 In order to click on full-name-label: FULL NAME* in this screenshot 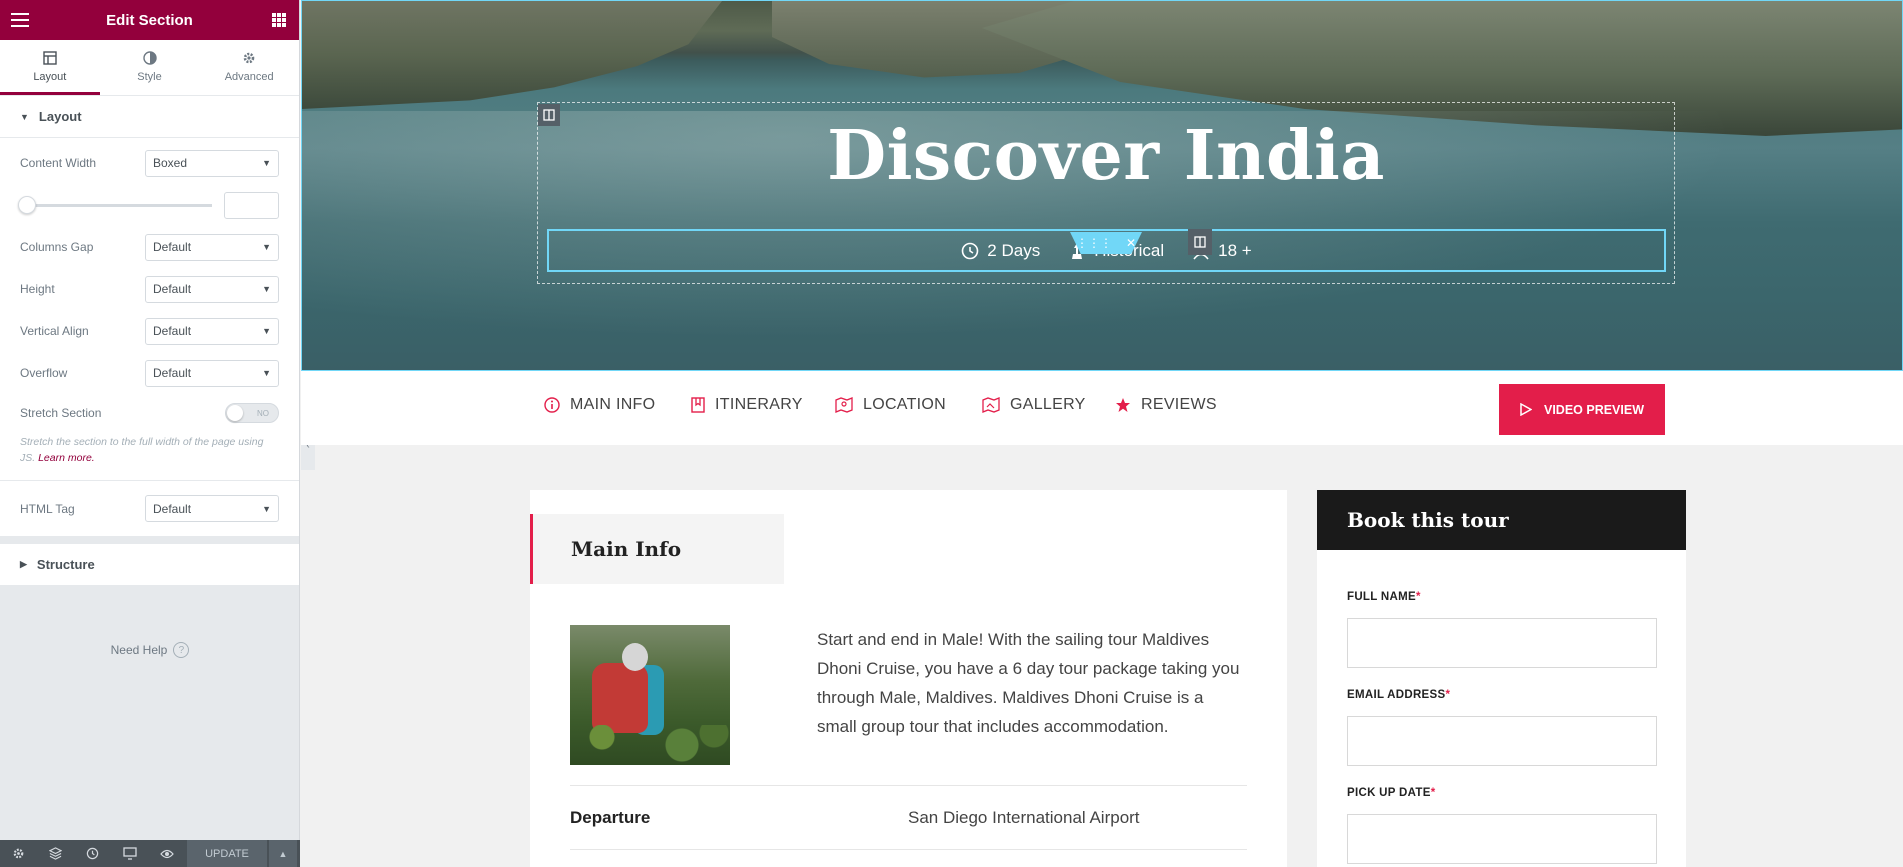, I will do `click(1384, 597)`.